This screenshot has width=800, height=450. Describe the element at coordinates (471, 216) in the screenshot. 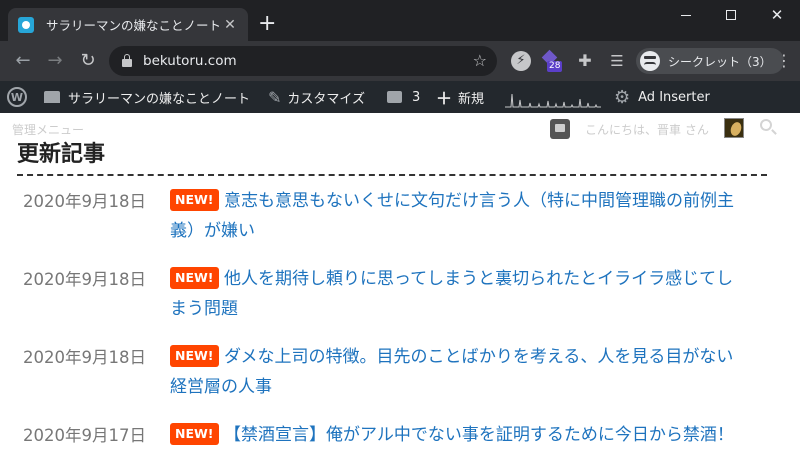

I see `post-title-link: 意志も意思もないくせに文句だけ言う人（特に中間管理職の前例主 義）が嫌い` at that location.